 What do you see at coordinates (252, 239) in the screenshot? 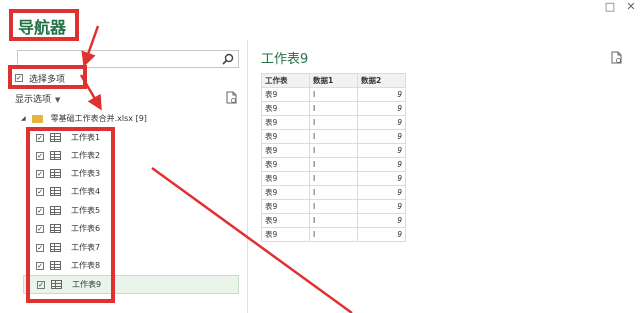
I see `arrow-to-preview` at bounding box center [252, 239].